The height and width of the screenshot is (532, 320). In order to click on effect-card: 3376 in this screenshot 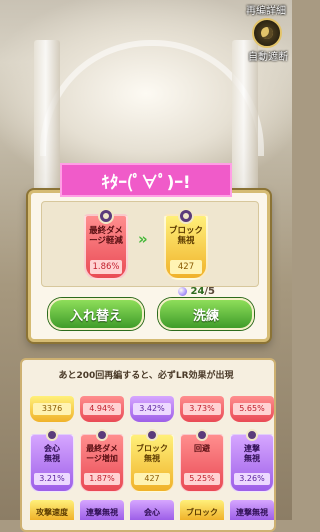, I will do `click(52, 409)`.